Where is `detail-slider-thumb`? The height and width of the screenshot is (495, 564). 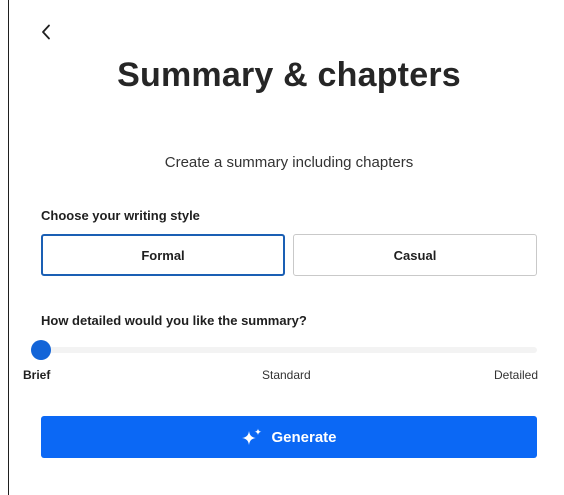
detail-slider-thumb is located at coordinates (41, 350).